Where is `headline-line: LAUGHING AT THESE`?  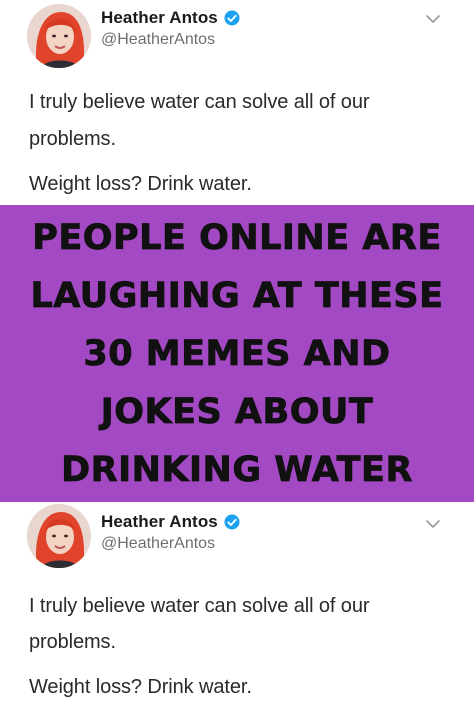 headline-line: LAUGHING AT THESE is located at coordinates (237, 295).